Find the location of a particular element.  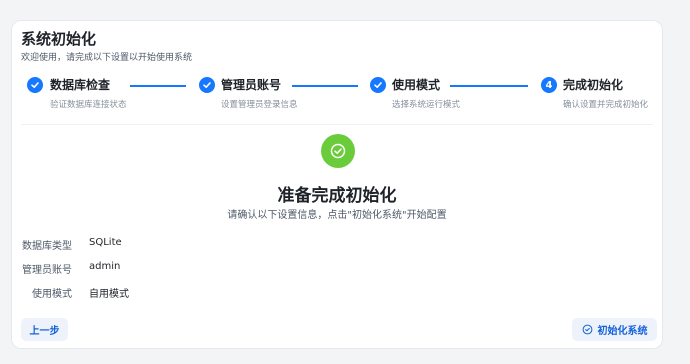

init-system-button: 初始化系统 is located at coordinates (614, 329).